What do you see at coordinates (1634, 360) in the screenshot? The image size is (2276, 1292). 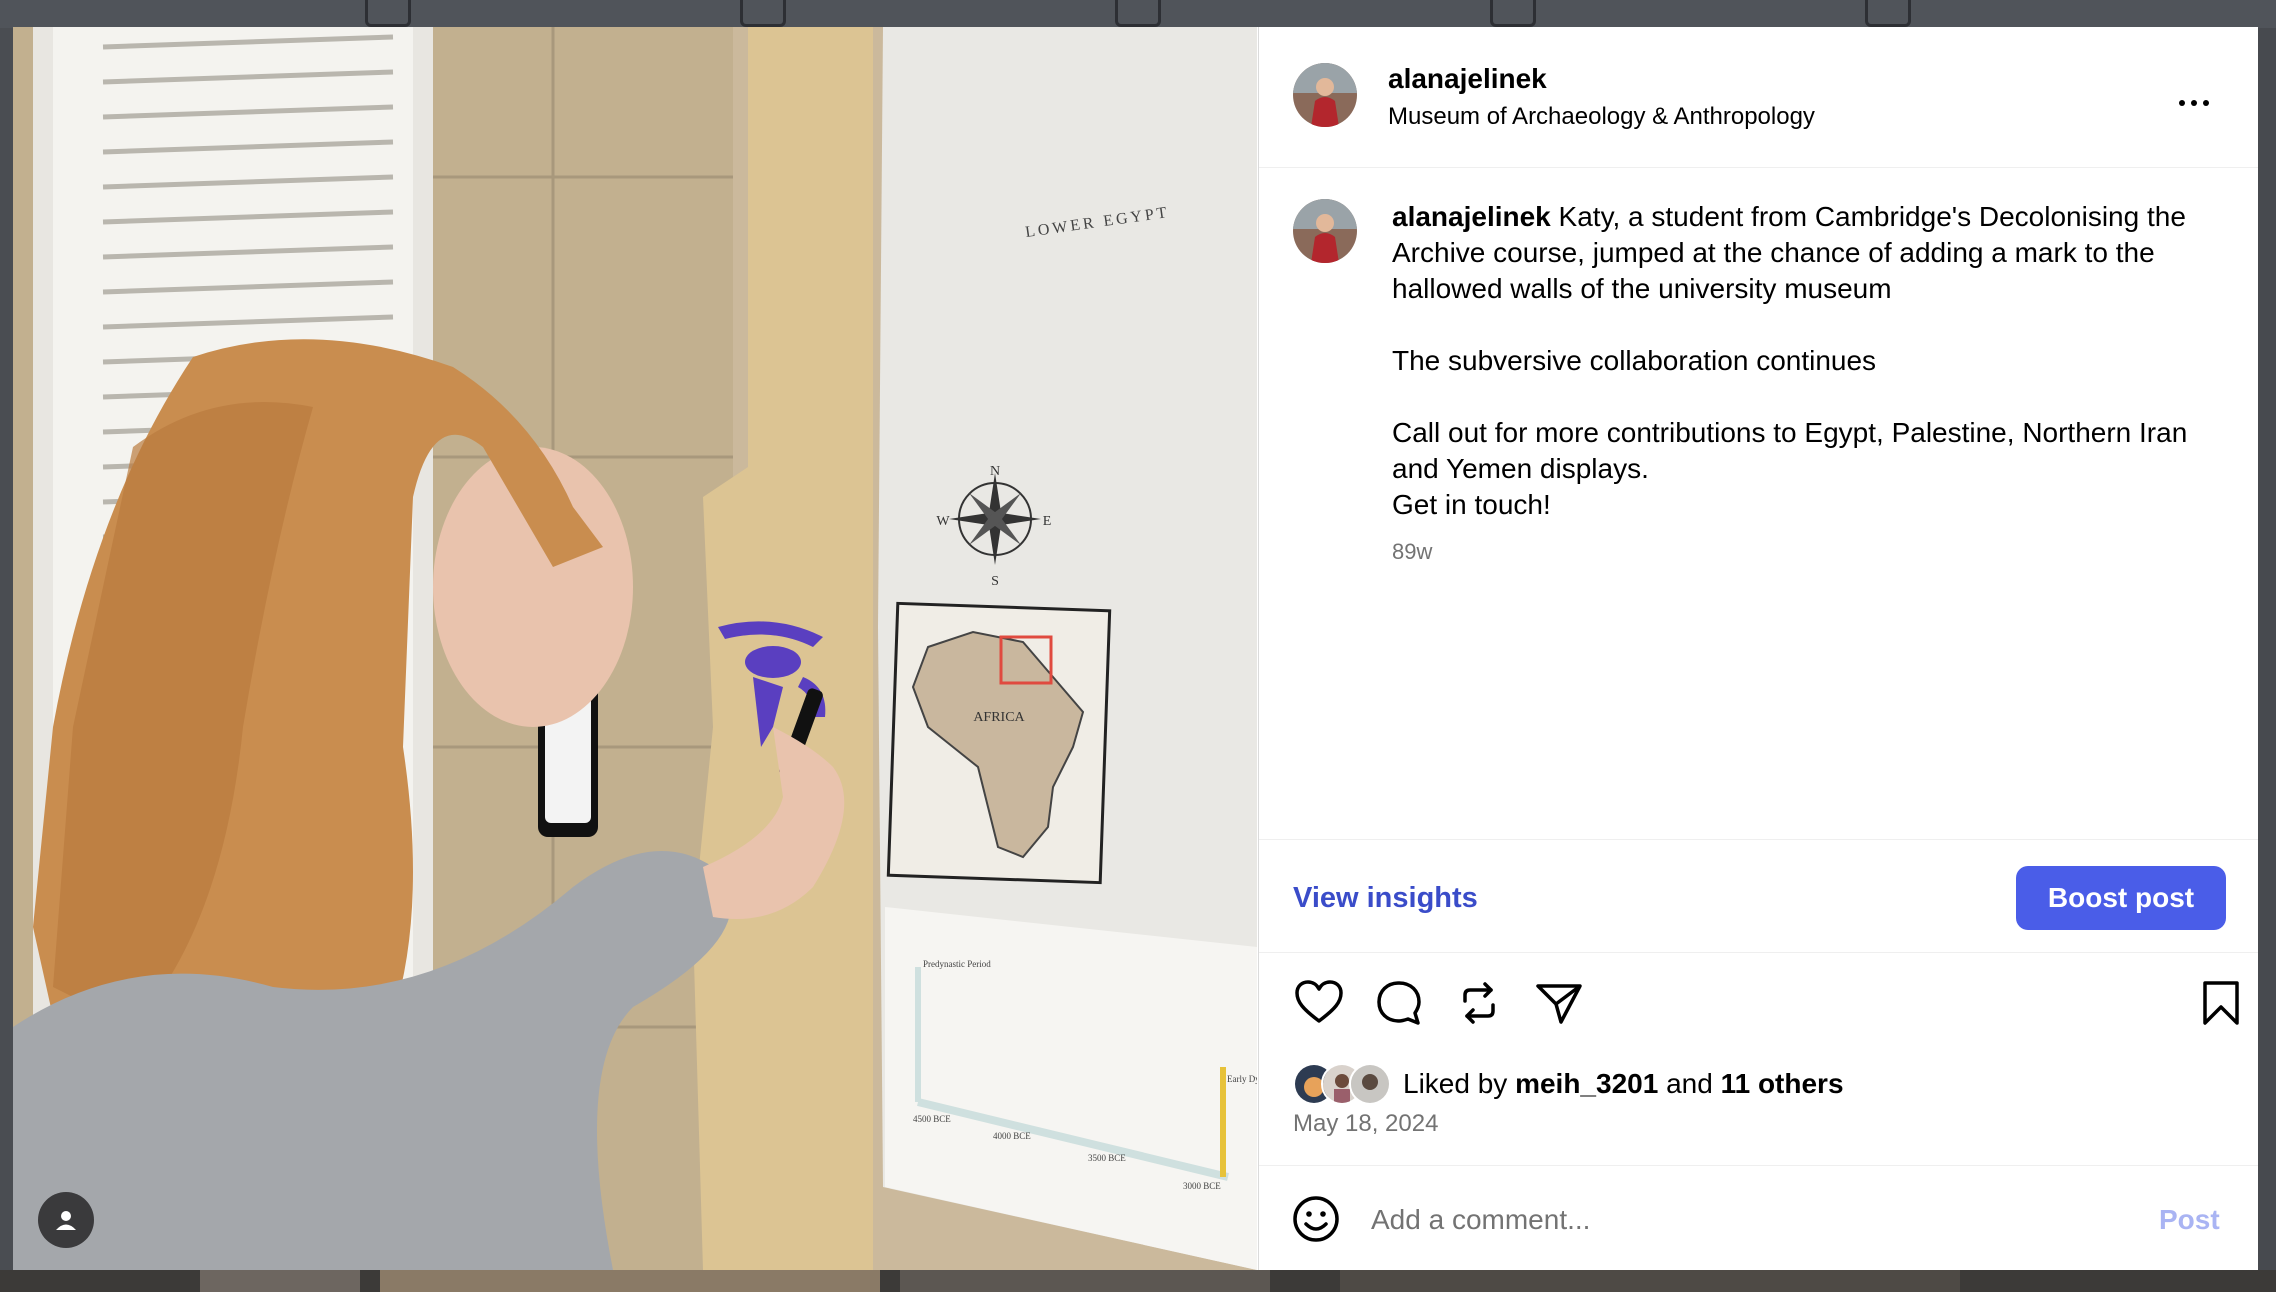 I see `caption-text: The subversive collaboration continues` at bounding box center [1634, 360].